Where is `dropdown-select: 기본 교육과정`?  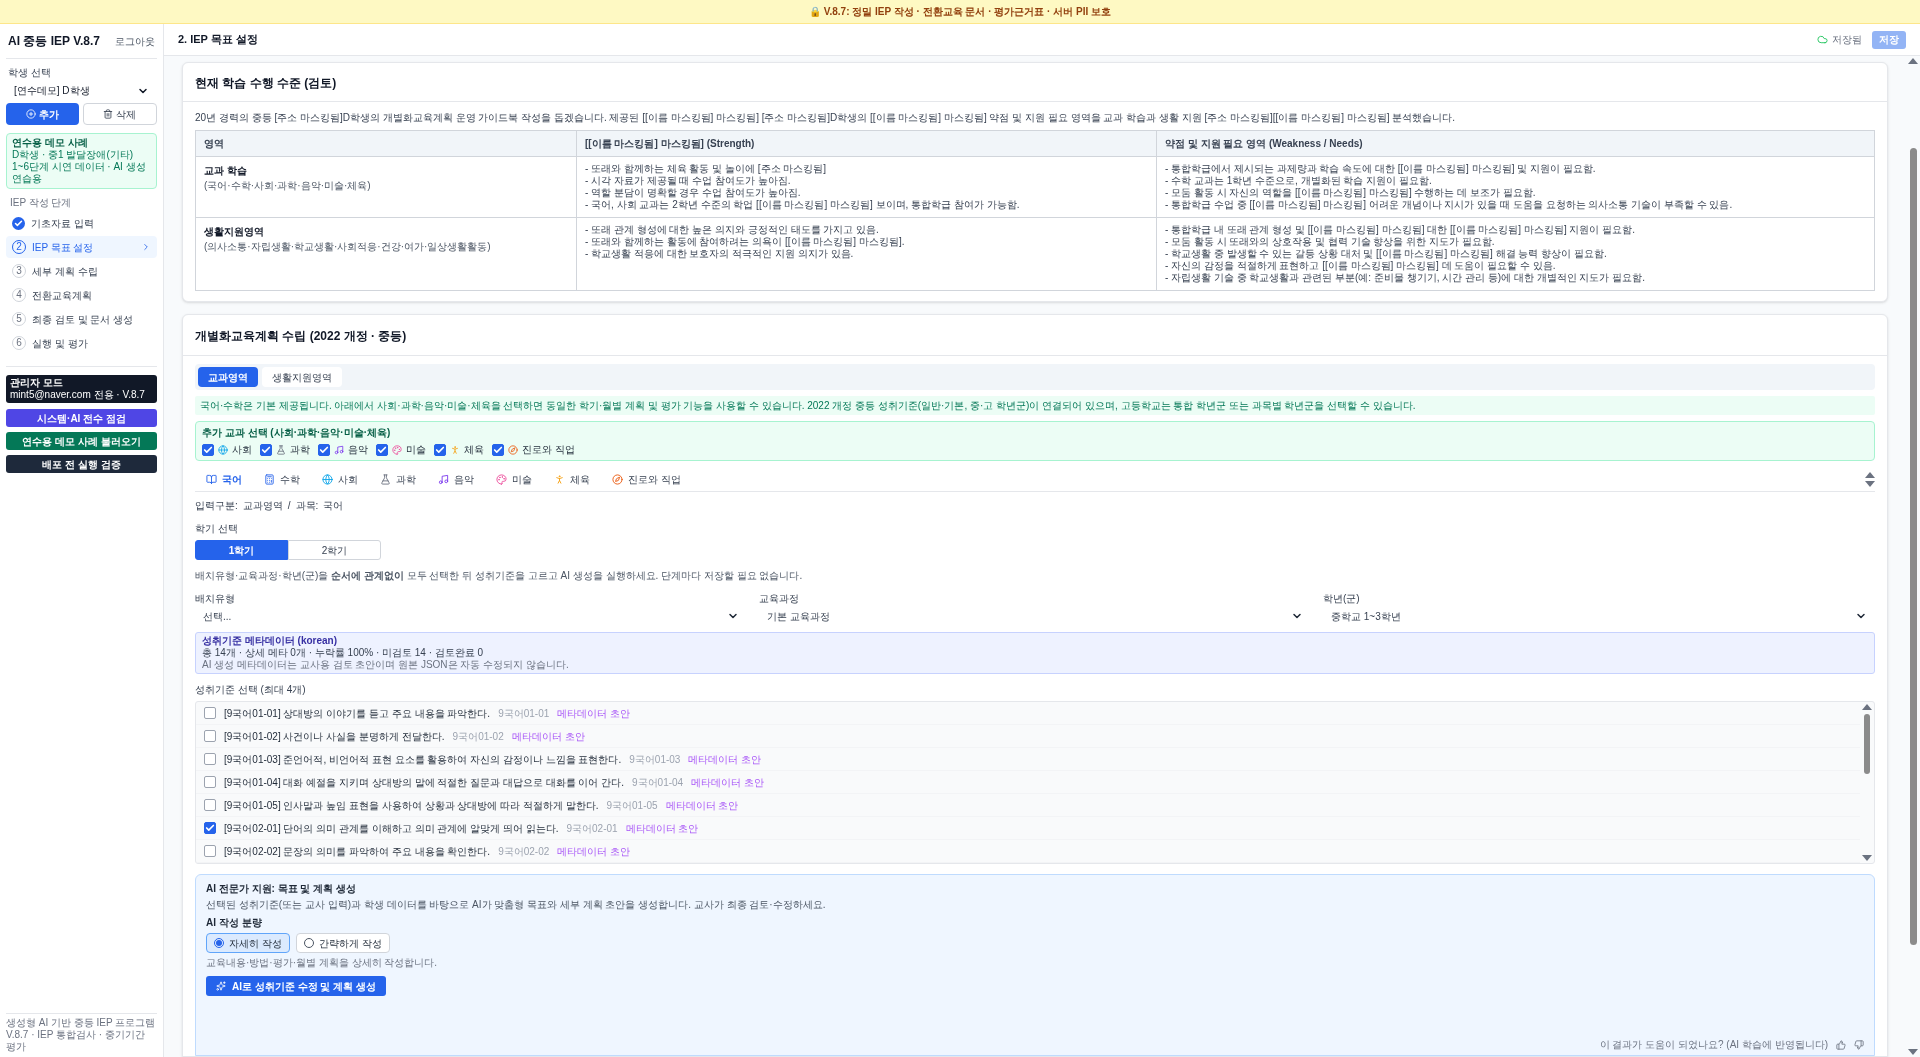 dropdown-select: 기본 교육과정 is located at coordinates (1035, 616).